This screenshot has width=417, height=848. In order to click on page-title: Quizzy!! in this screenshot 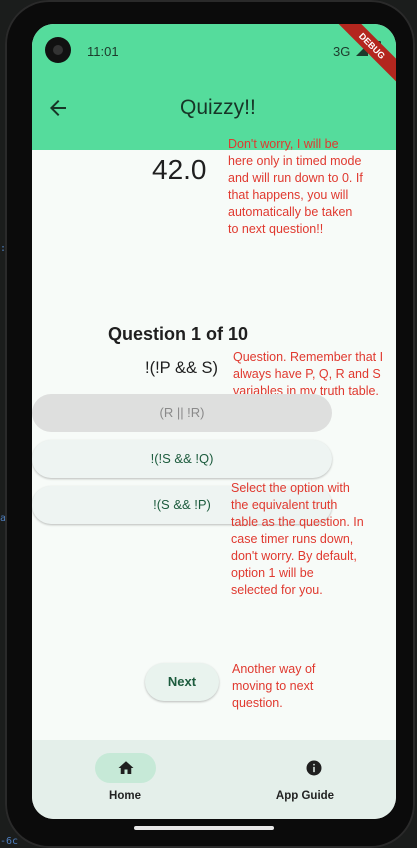, I will do `click(218, 107)`.